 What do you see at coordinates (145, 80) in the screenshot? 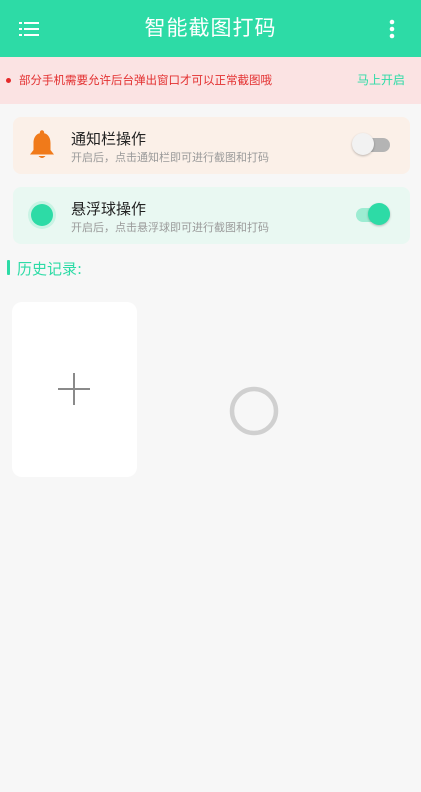
I see `notice-message: 部分手机需要允许后台弹出窗口才可以正常截图哦` at bounding box center [145, 80].